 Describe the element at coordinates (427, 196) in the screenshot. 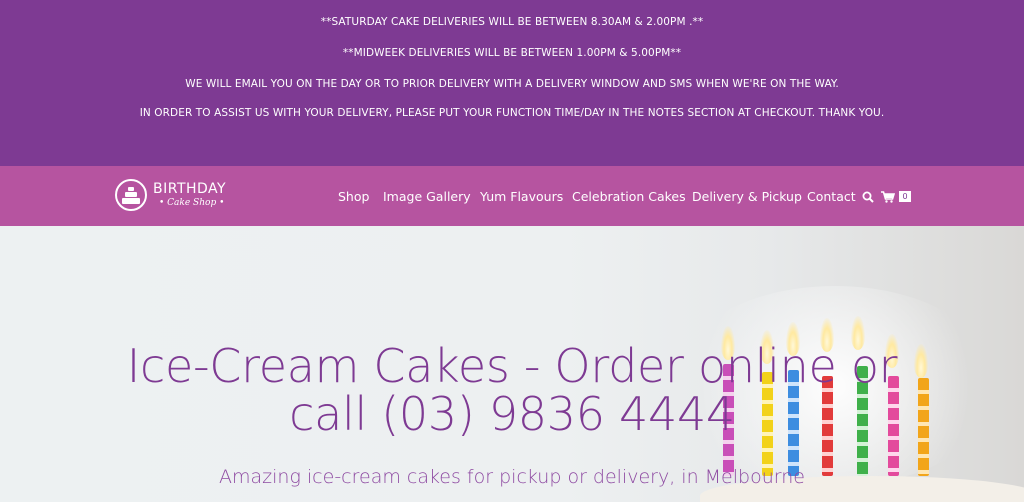

I see `nav-image-gallery: Image Gallery` at that location.